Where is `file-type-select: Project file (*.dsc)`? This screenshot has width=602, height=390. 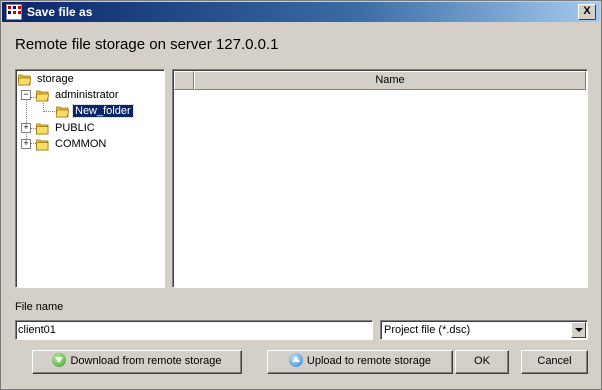 file-type-select: Project file (*.dsc) is located at coordinates (484, 330).